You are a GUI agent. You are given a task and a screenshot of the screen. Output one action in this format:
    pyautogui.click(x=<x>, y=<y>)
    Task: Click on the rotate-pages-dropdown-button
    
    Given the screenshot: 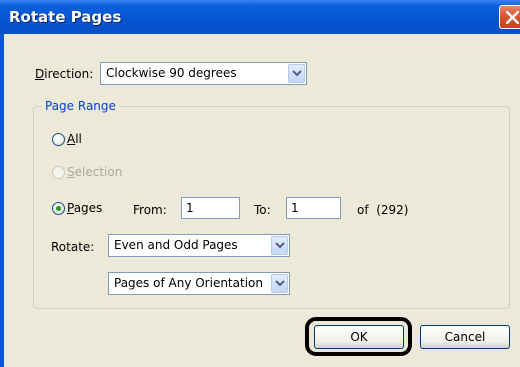 What is the action you would take?
    pyautogui.click(x=279, y=245)
    